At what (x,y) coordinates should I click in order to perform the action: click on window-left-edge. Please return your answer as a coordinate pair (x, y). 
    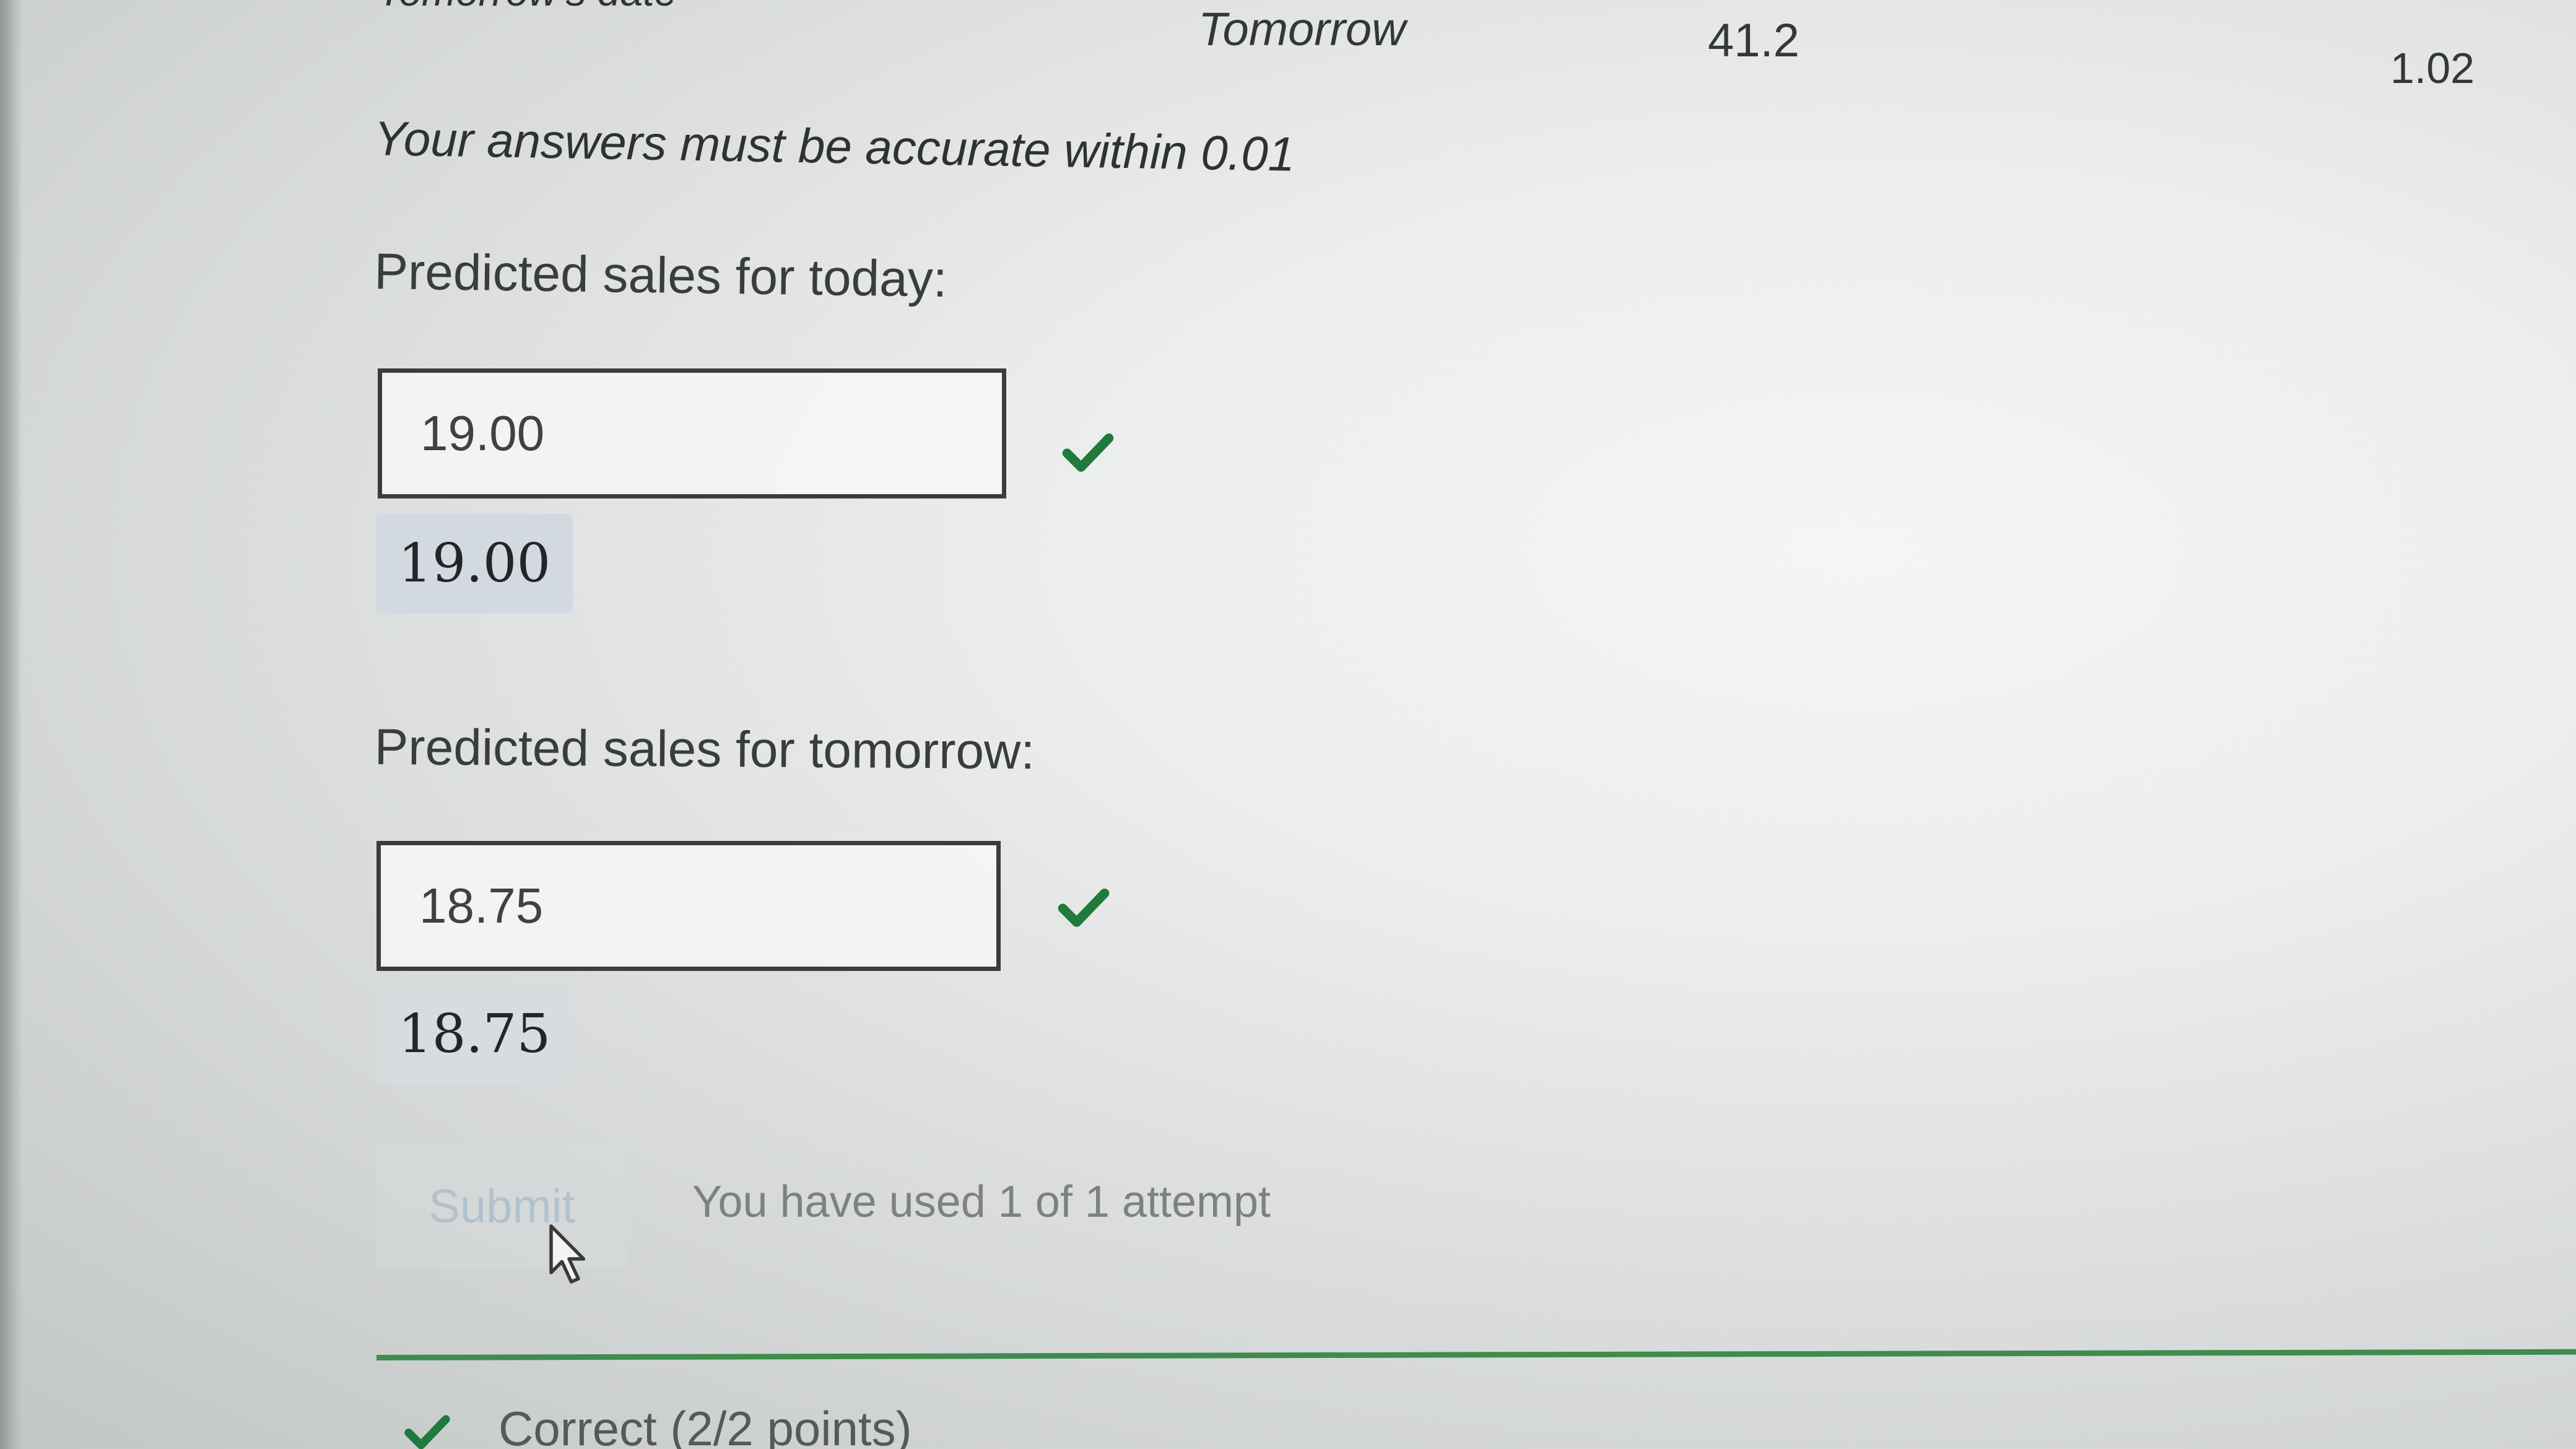
    Looking at the image, I should click on (11, 724).